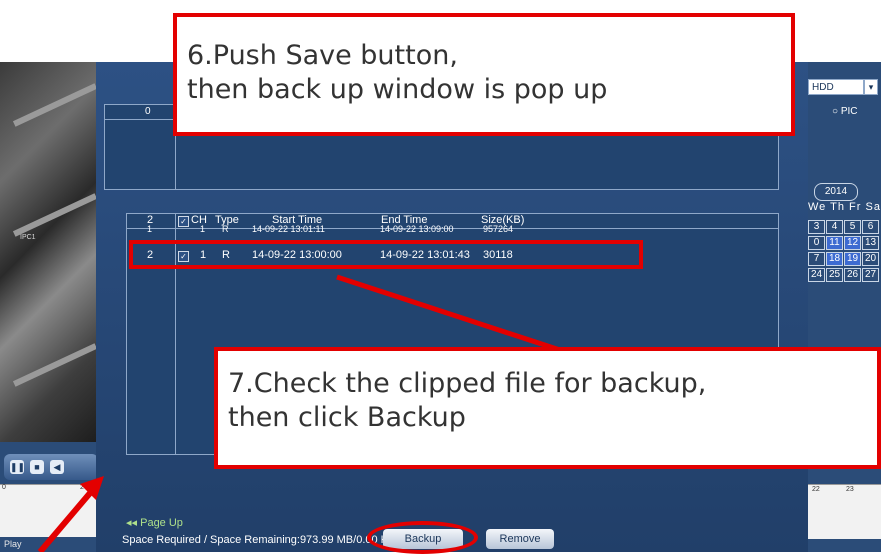 The width and height of the screenshot is (881, 554). I want to click on callout-line: 7.Check the clipped file for backup,, so click(467, 383).